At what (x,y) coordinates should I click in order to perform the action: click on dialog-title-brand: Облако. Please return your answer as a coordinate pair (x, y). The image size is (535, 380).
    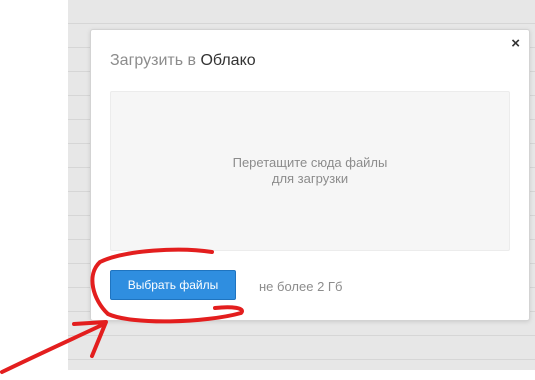
    Looking at the image, I should click on (228, 60).